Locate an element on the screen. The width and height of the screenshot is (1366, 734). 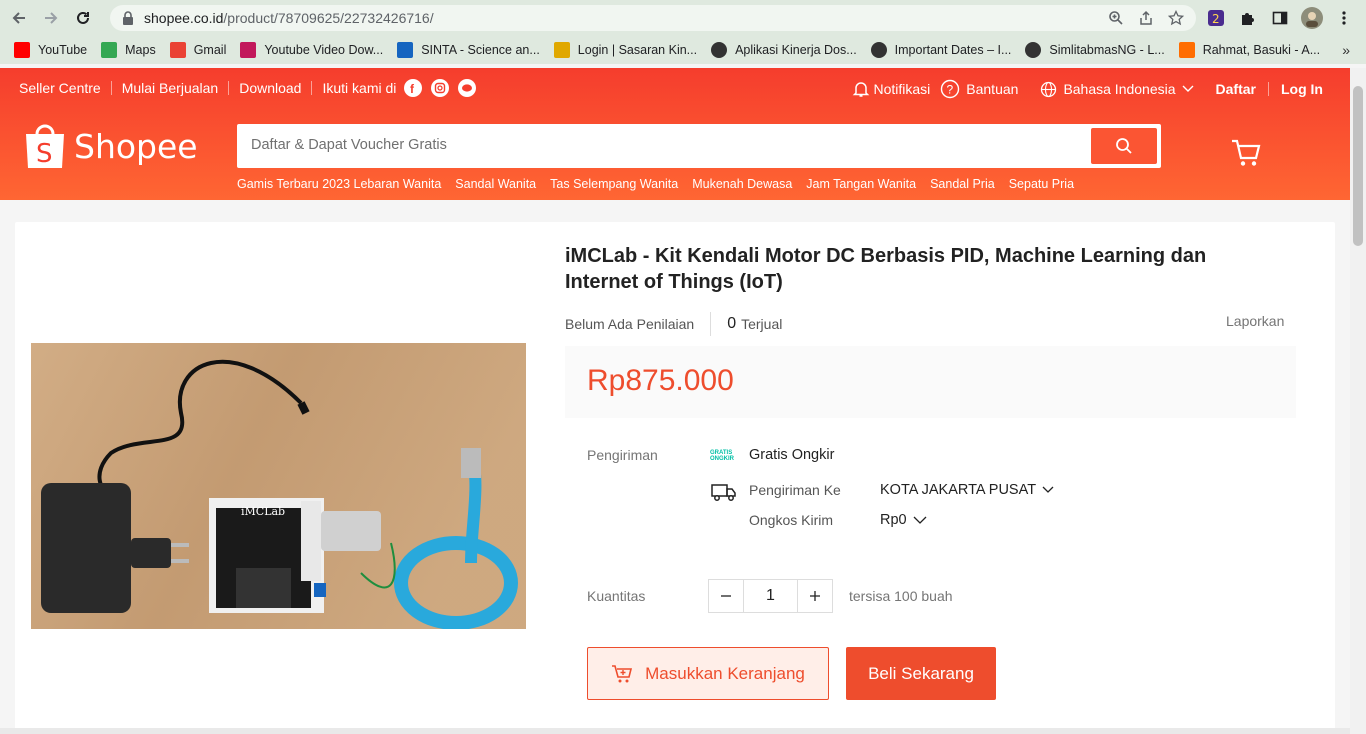
suggestion-link: Sepatu Pria is located at coordinates (1041, 184).